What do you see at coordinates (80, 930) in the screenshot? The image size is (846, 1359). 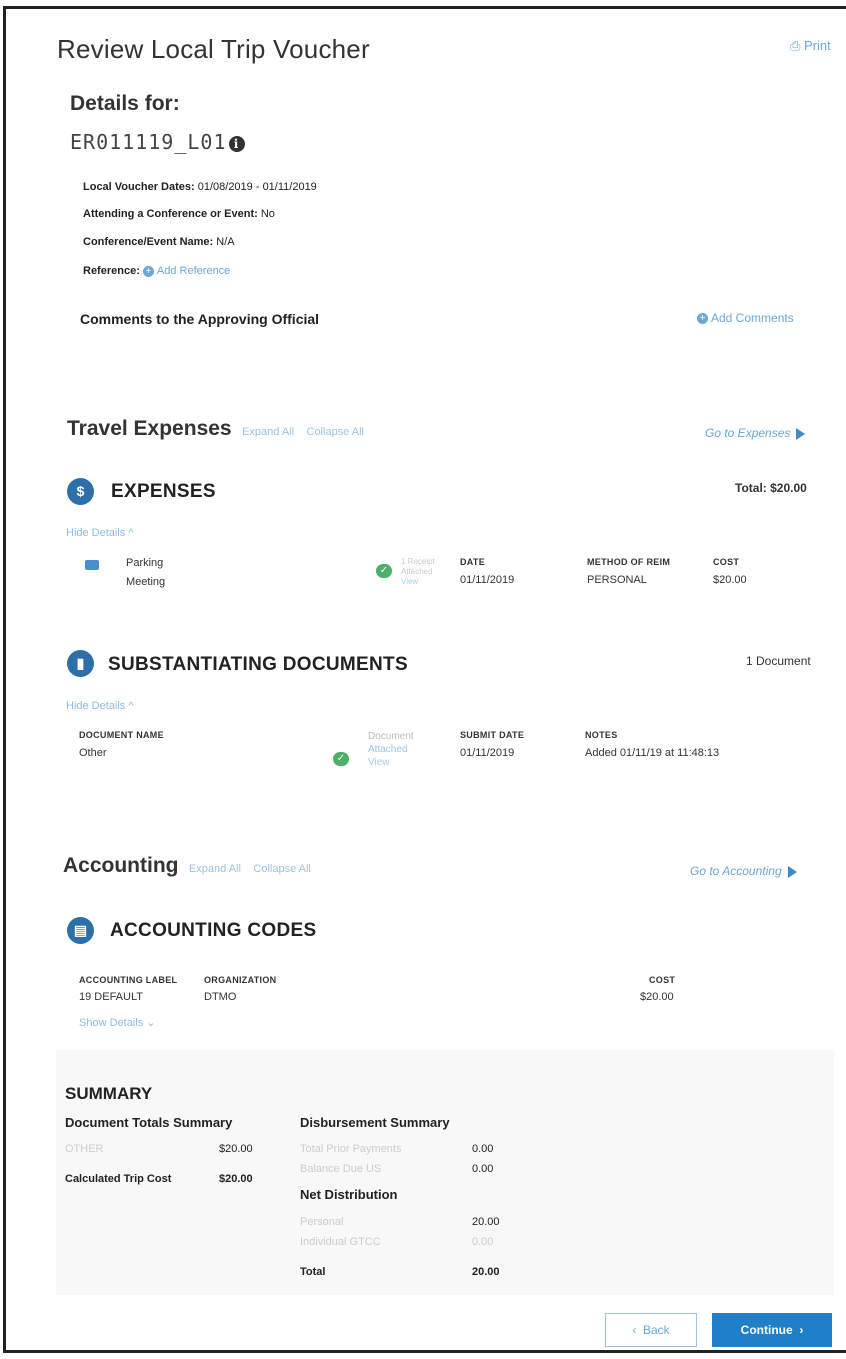 I see `accounting-icon: ▤` at bounding box center [80, 930].